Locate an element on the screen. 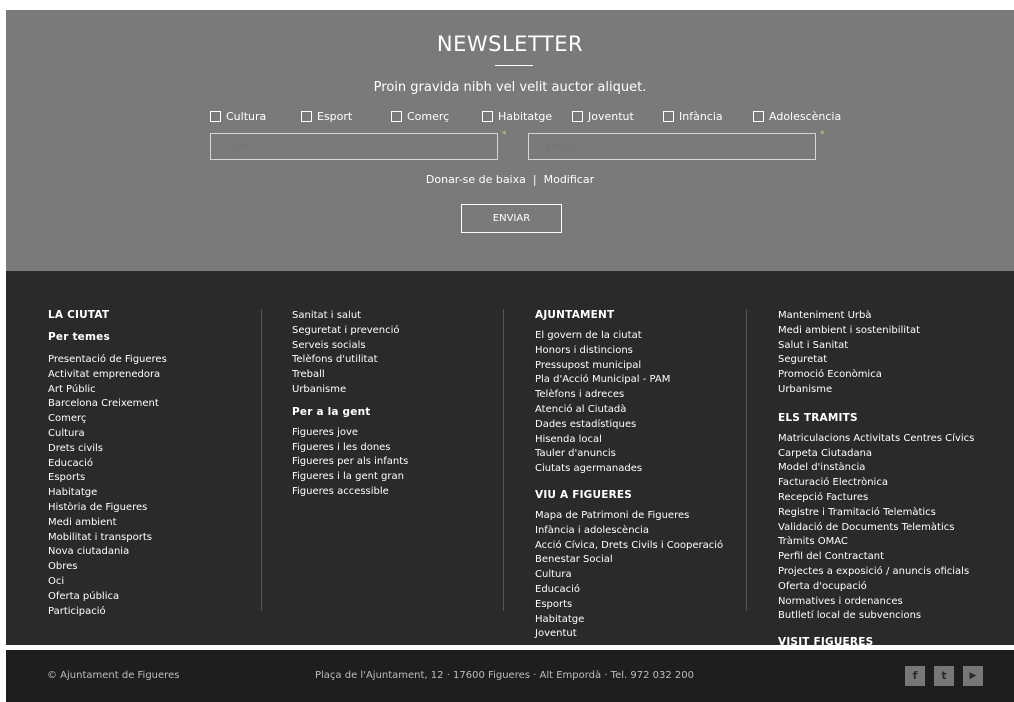  checkbox-label: Habitatge is located at coordinates (525, 116).